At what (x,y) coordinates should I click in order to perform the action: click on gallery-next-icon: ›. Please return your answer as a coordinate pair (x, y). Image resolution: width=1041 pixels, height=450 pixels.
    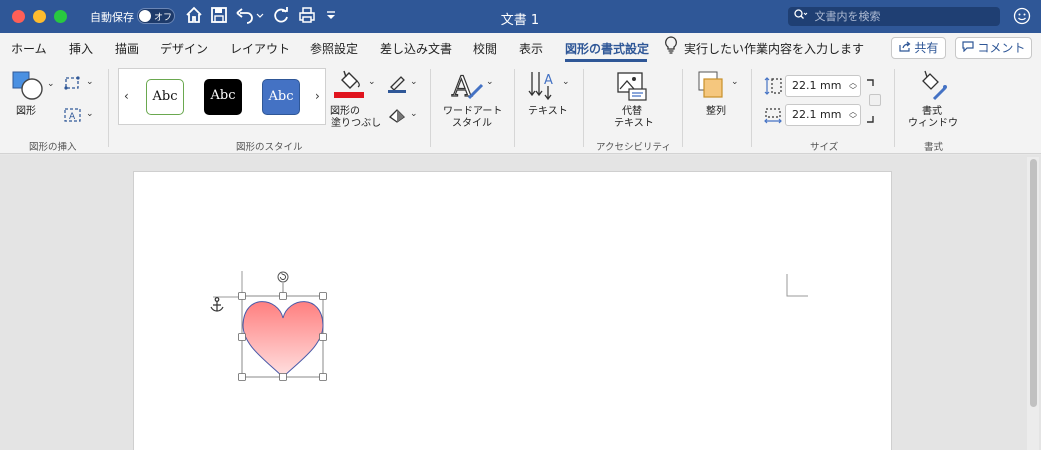
    Looking at the image, I should click on (317, 96).